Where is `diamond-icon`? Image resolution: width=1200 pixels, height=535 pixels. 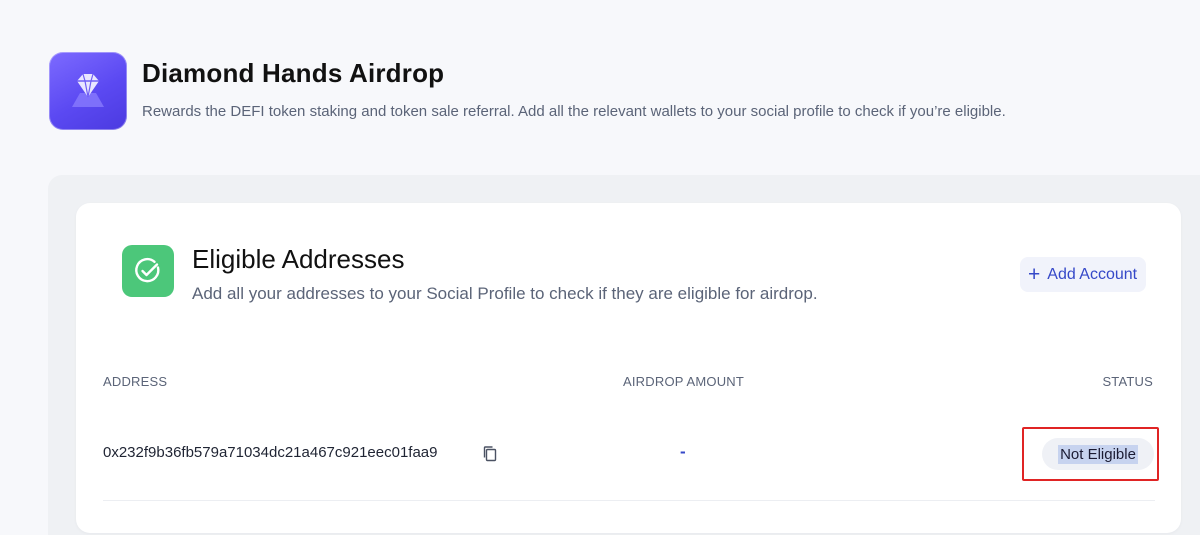 diamond-icon is located at coordinates (88, 90).